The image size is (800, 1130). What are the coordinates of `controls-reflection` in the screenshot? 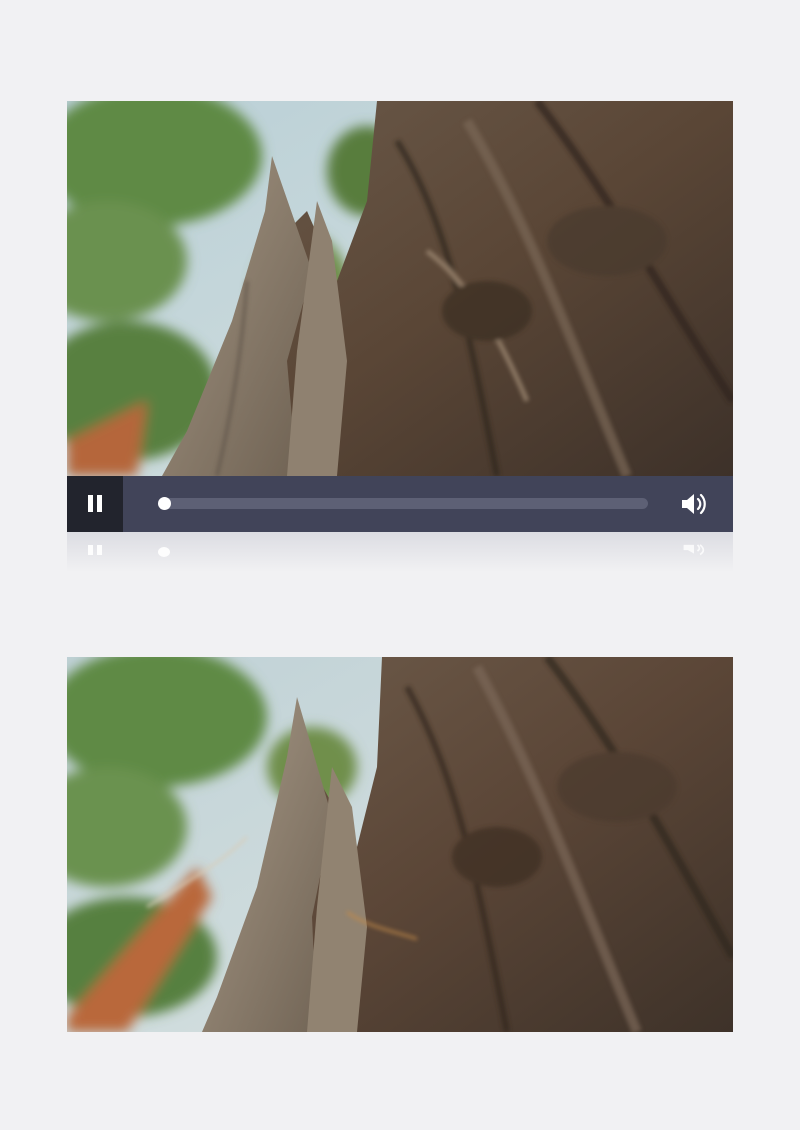 It's located at (400, 552).